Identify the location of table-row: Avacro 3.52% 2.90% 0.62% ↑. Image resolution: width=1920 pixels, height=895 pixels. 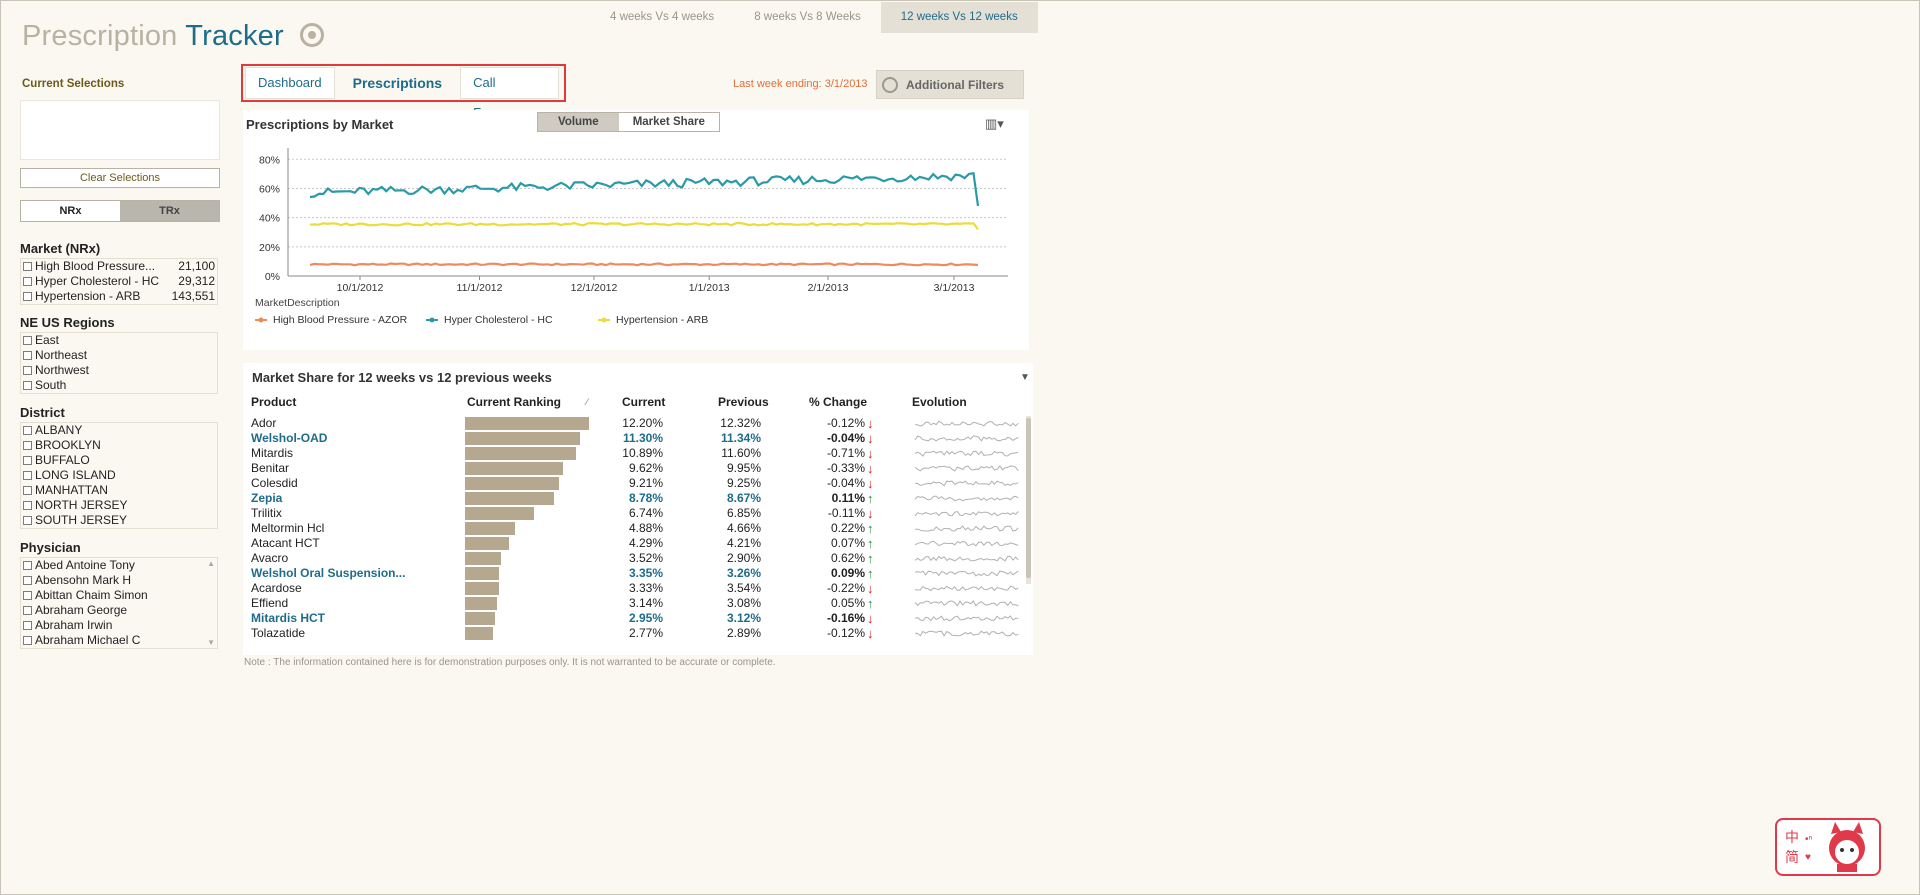
(640, 558).